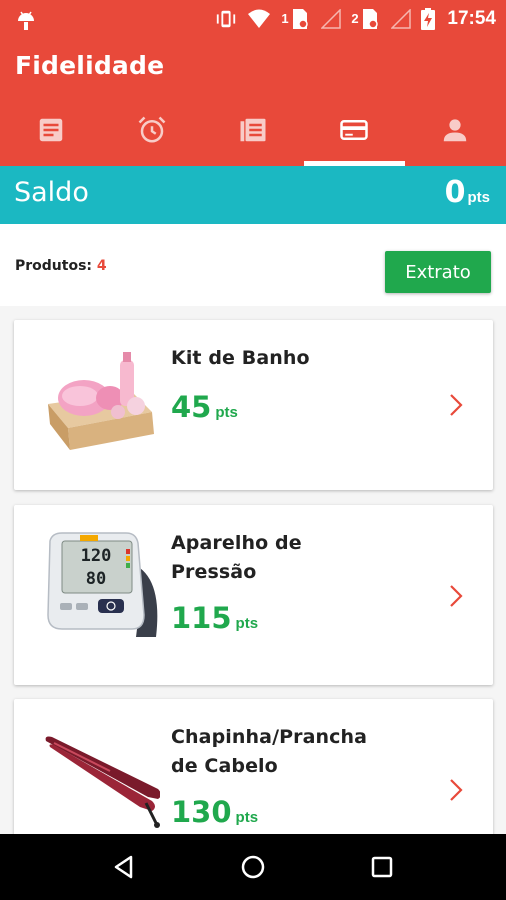 The width and height of the screenshot is (506, 900). What do you see at coordinates (101, 266) in the screenshot?
I see `products-count-value: 4` at bounding box center [101, 266].